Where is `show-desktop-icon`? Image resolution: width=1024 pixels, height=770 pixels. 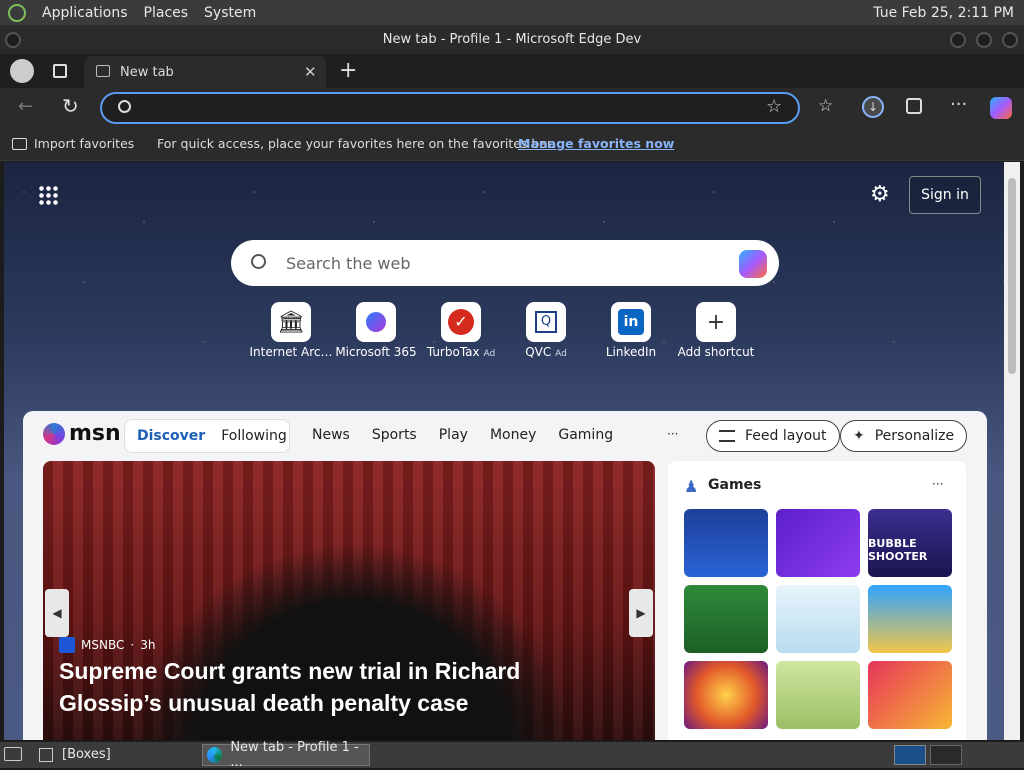 show-desktop-icon is located at coordinates (13, 754).